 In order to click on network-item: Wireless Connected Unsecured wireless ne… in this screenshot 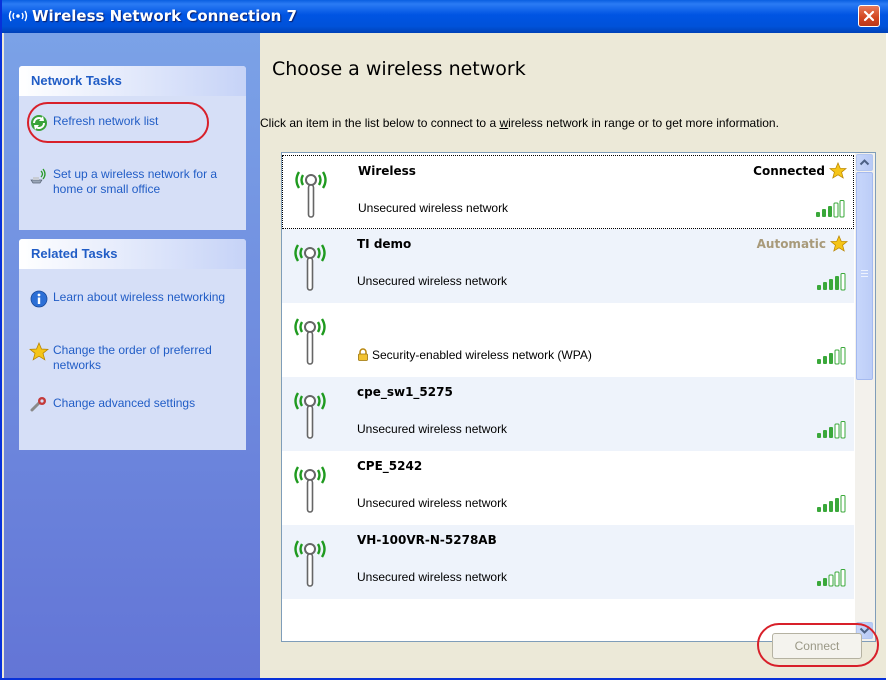, I will do `click(568, 192)`.